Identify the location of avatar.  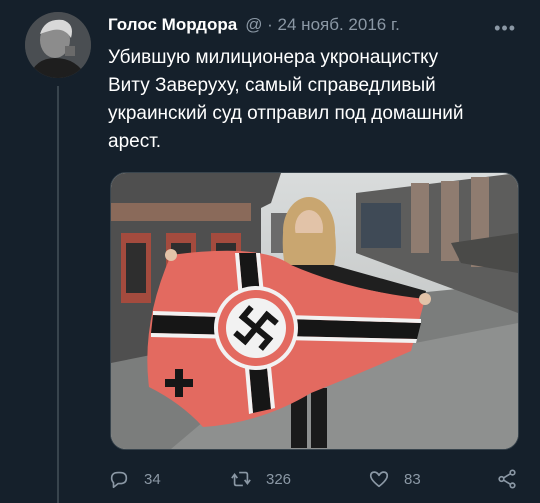
(58, 45).